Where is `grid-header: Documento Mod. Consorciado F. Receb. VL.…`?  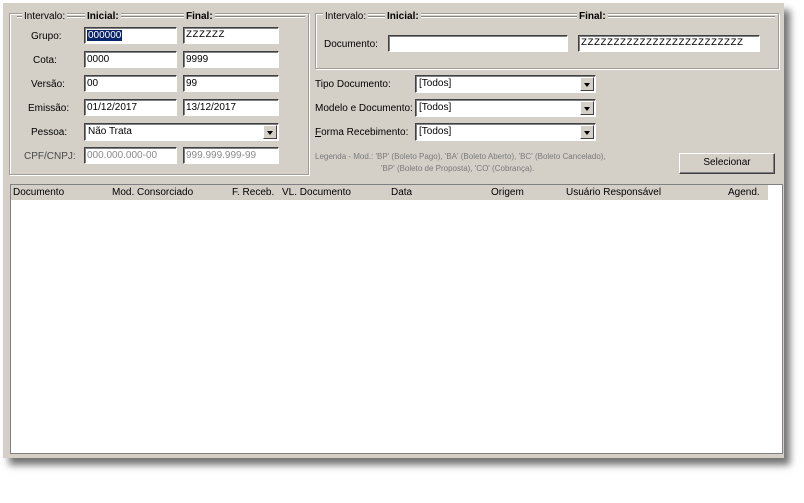 grid-header: Documento Mod. Consorciado F. Receb. VL.… is located at coordinates (389, 192).